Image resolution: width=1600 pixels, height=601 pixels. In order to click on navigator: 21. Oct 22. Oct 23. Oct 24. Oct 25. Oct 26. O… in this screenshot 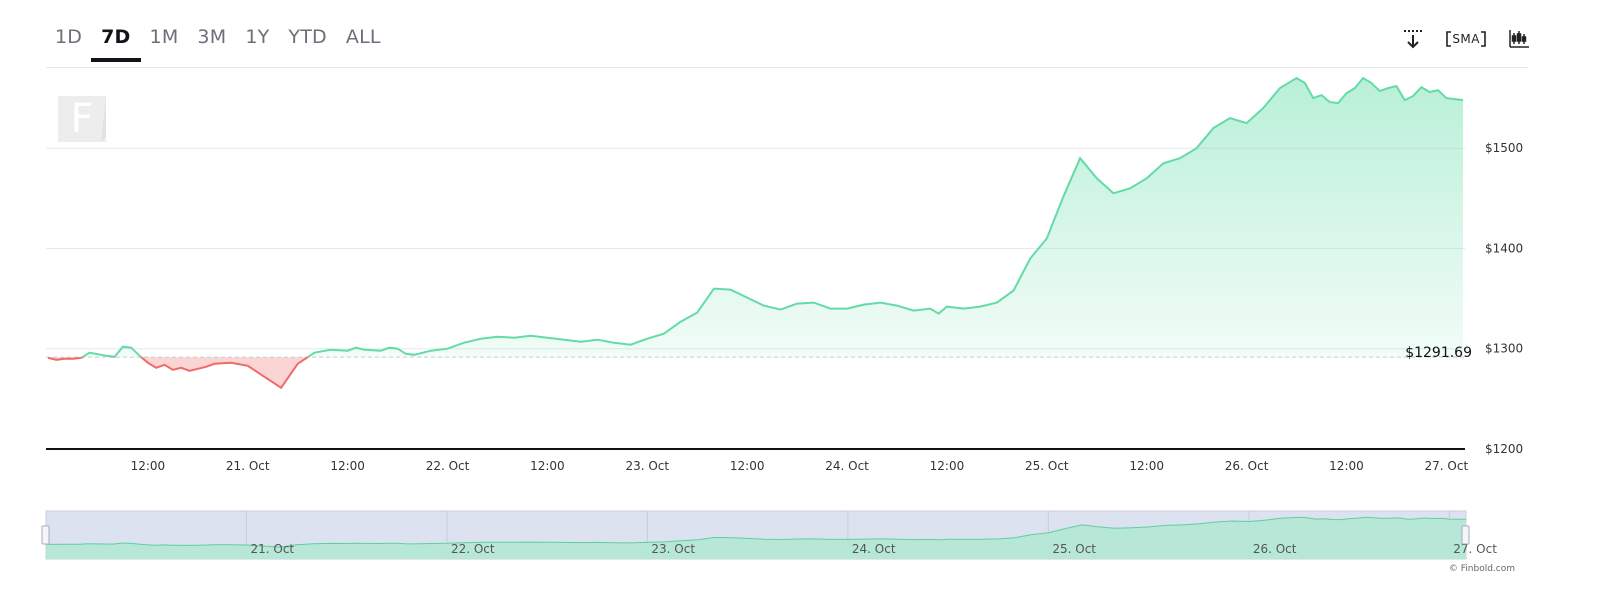, I will do `click(769, 535)`.